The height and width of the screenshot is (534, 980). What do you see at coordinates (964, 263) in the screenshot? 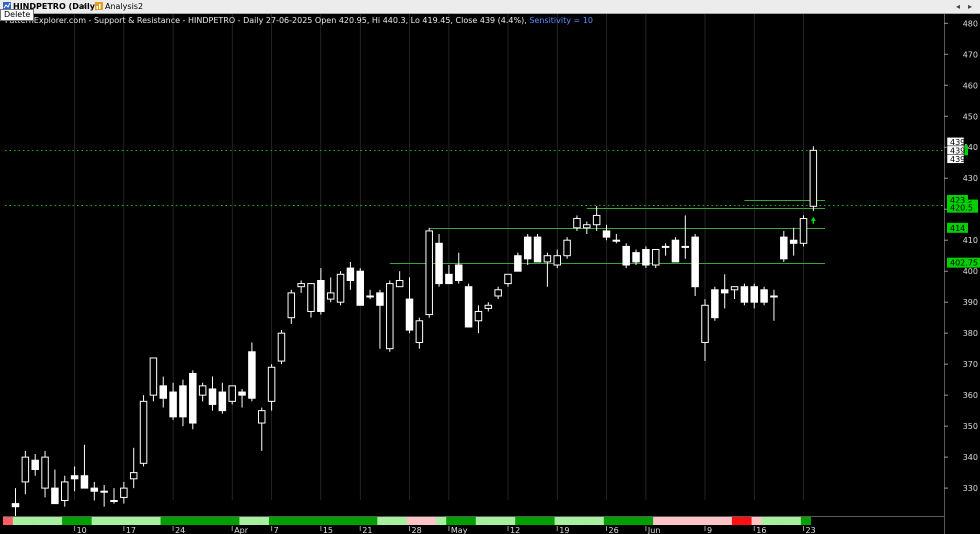
I see `sr-price-tag-label: 402.75` at bounding box center [964, 263].